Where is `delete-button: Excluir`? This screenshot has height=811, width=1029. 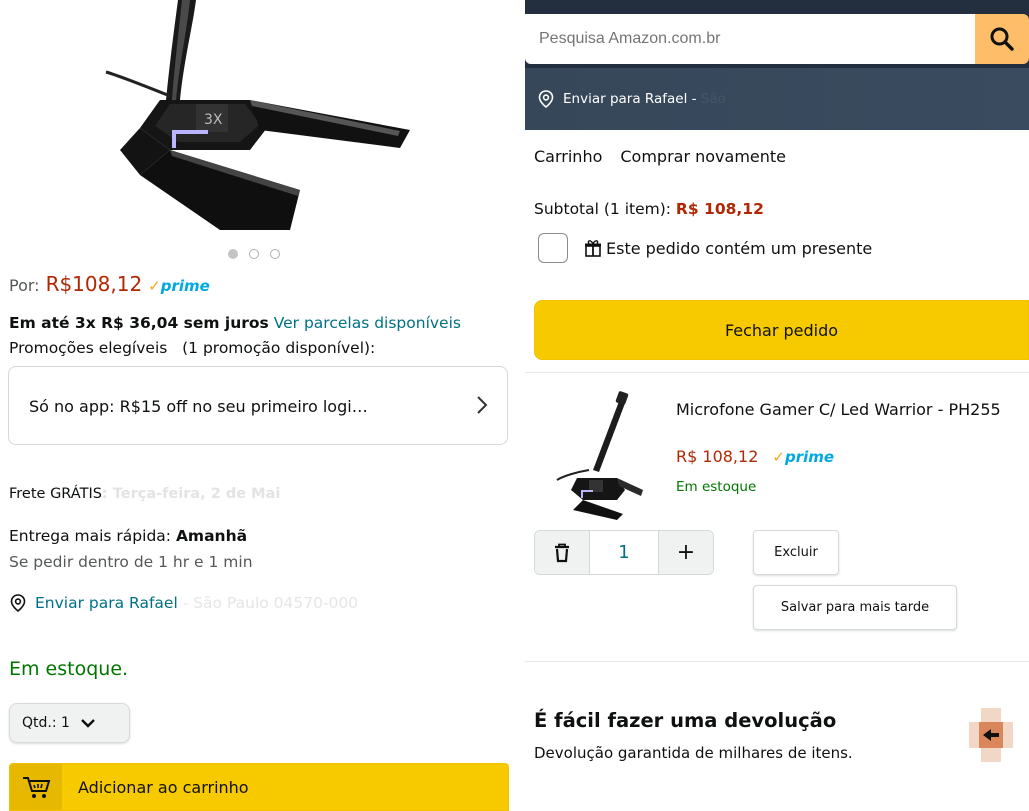 delete-button: Excluir is located at coordinates (796, 552).